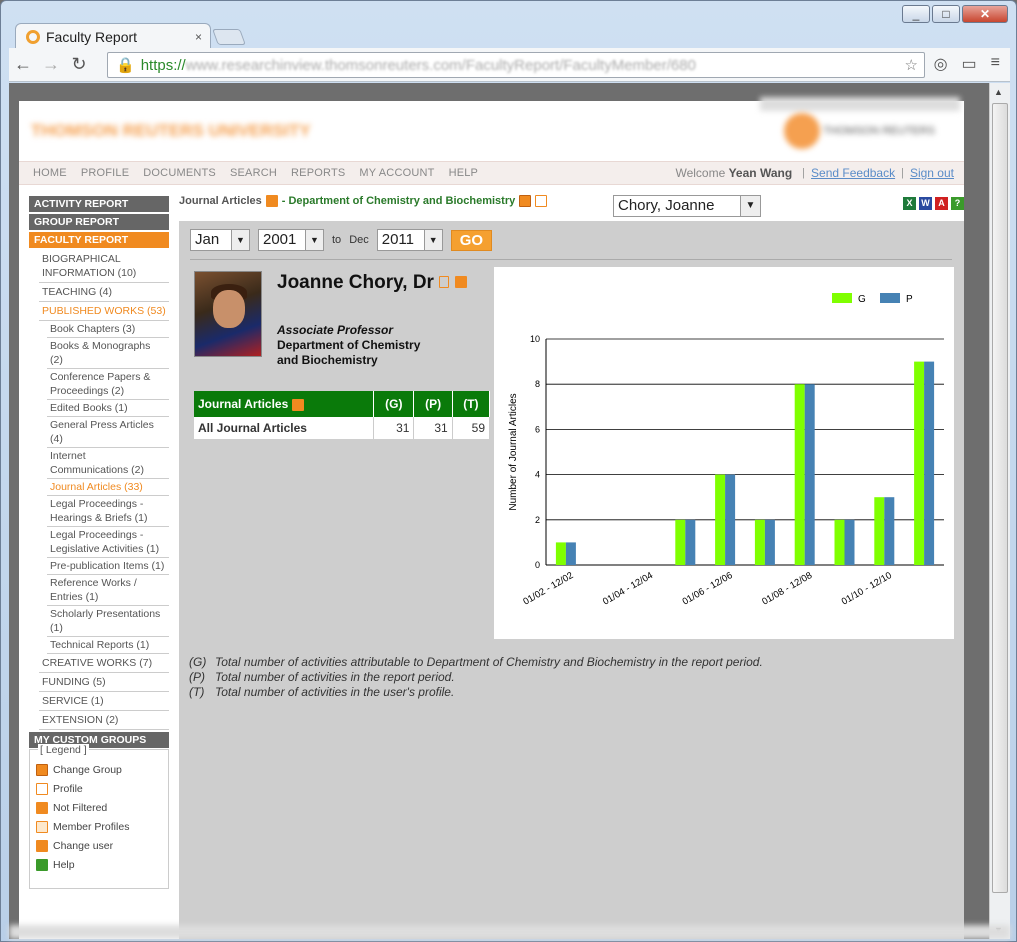  What do you see at coordinates (125, 65) in the screenshot?
I see `lock-icon: 🔒` at bounding box center [125, 65].